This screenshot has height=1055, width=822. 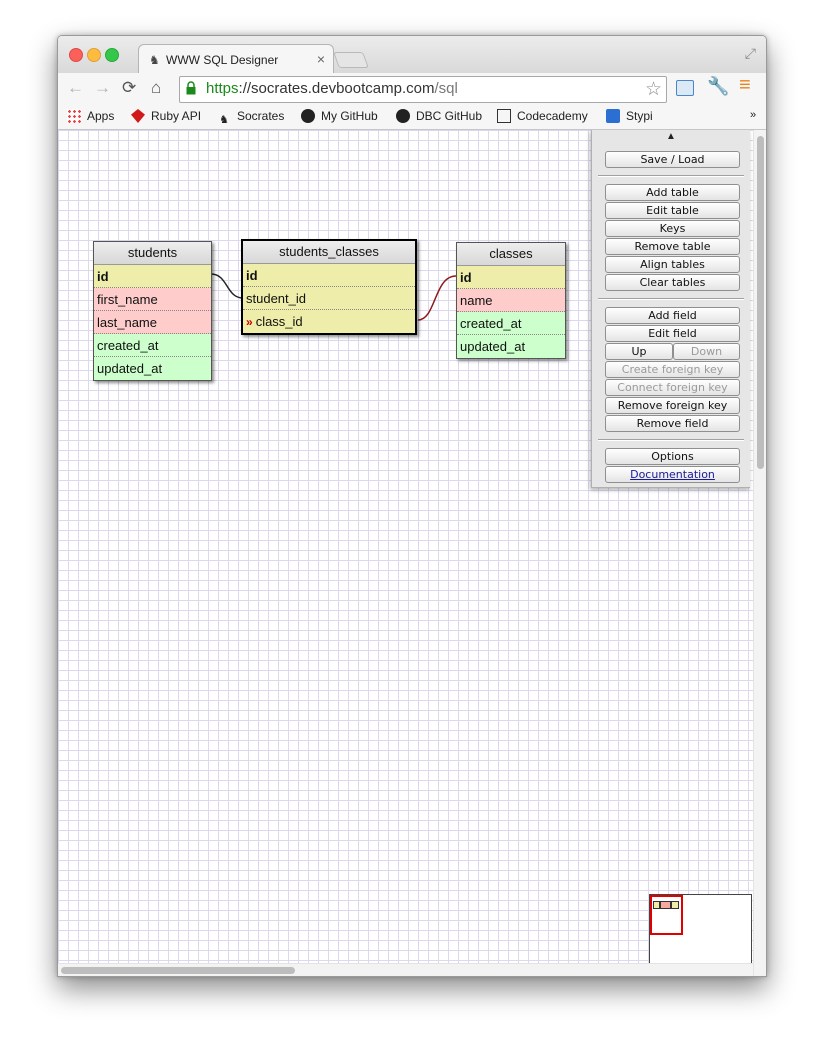 What do you see at coordinates (542, 116) in the screenshot?
I see `bookmark-codecademy: Codecademy` at bounding box center [542, 116].